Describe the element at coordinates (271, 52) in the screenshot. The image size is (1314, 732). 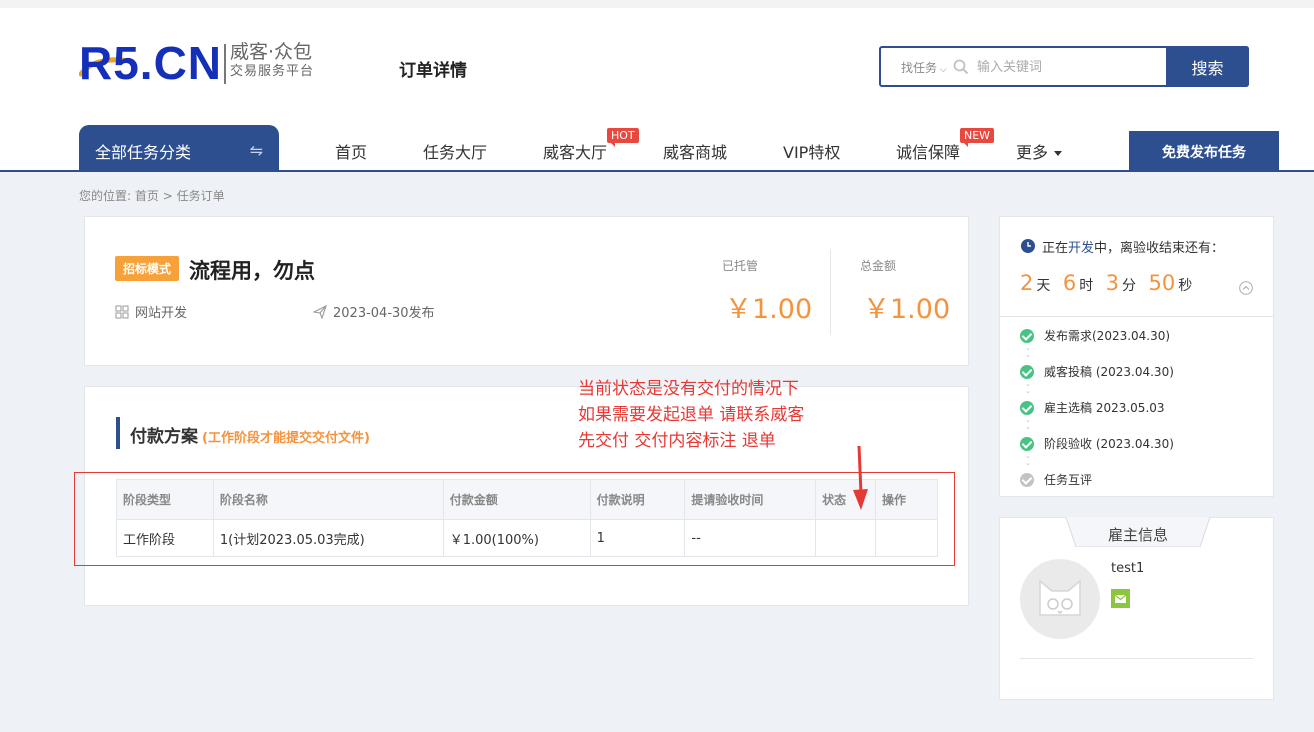
I see `logo-name: 威客·众包` at that location.